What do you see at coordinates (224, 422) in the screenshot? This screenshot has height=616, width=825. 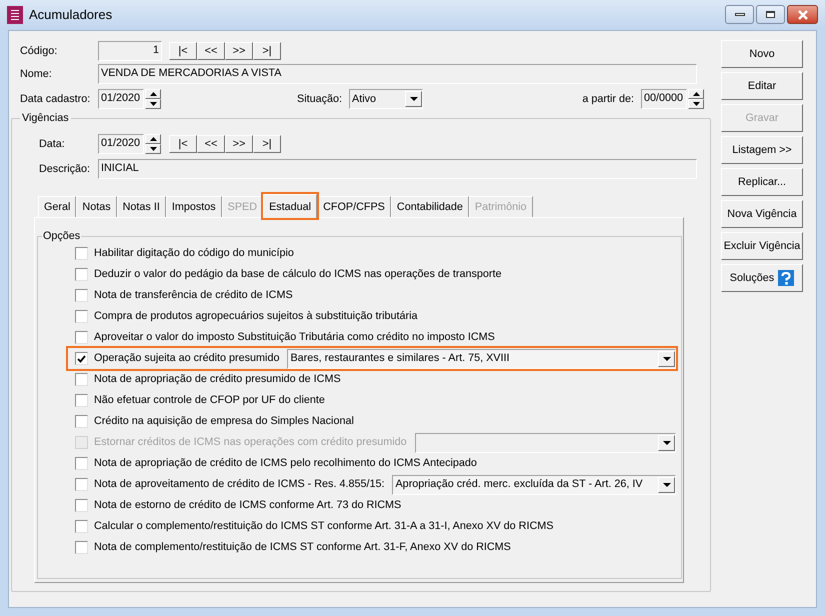 I see `option-label: Crédito na aquisição de empresa do Simples Nacional` at bounding box center [224, 422].